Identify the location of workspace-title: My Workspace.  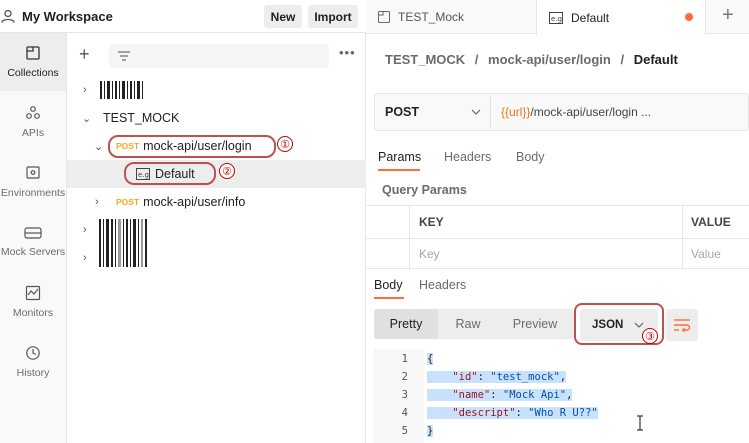
(67, 16).